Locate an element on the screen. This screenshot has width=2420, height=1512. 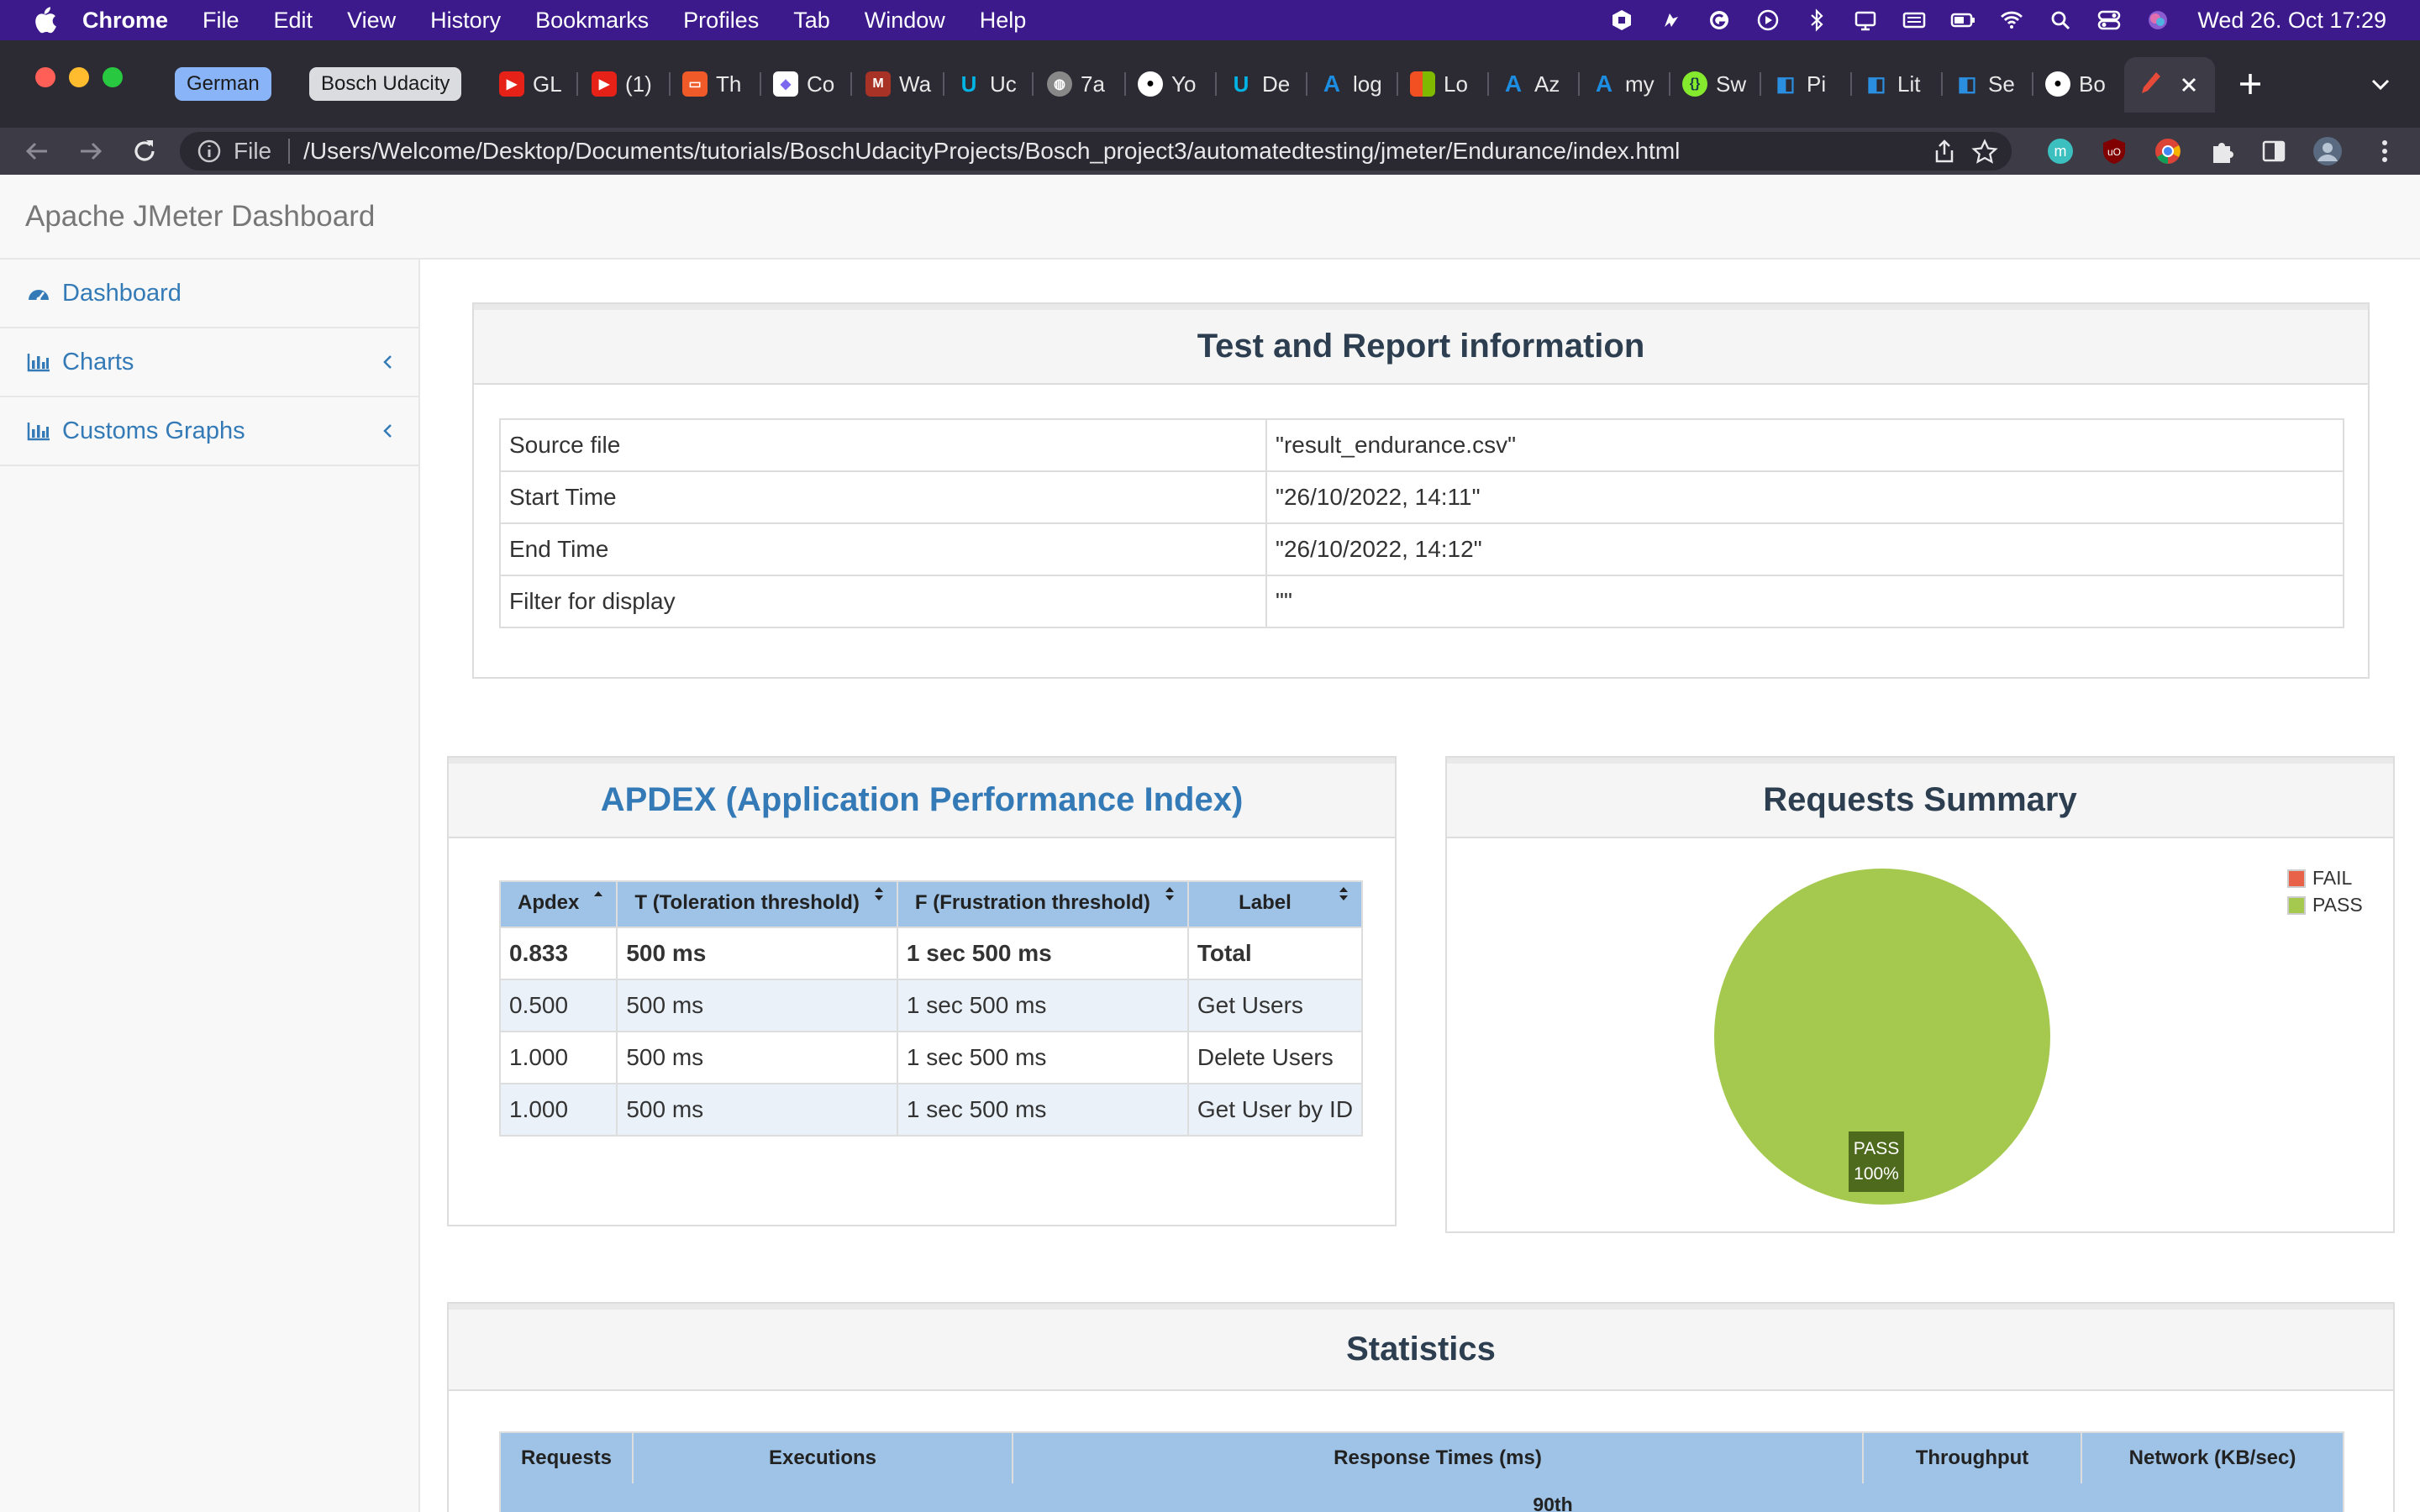
wifi-icon is located at coordinates (2011, 20).